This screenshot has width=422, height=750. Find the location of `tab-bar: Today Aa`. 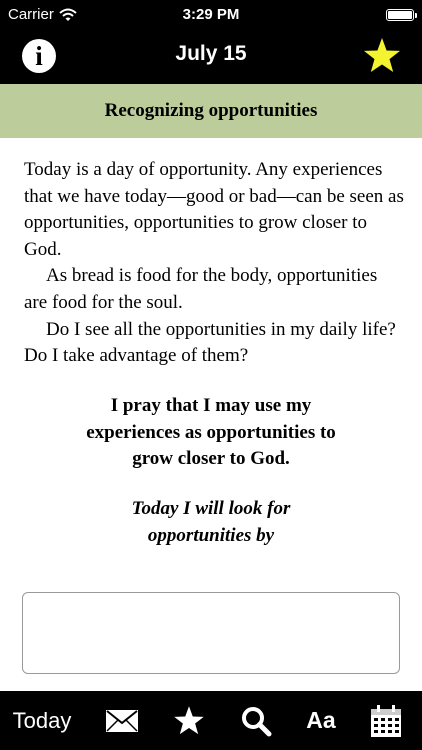

tab-bar: Today Aa is located at coordinates (211, 720).